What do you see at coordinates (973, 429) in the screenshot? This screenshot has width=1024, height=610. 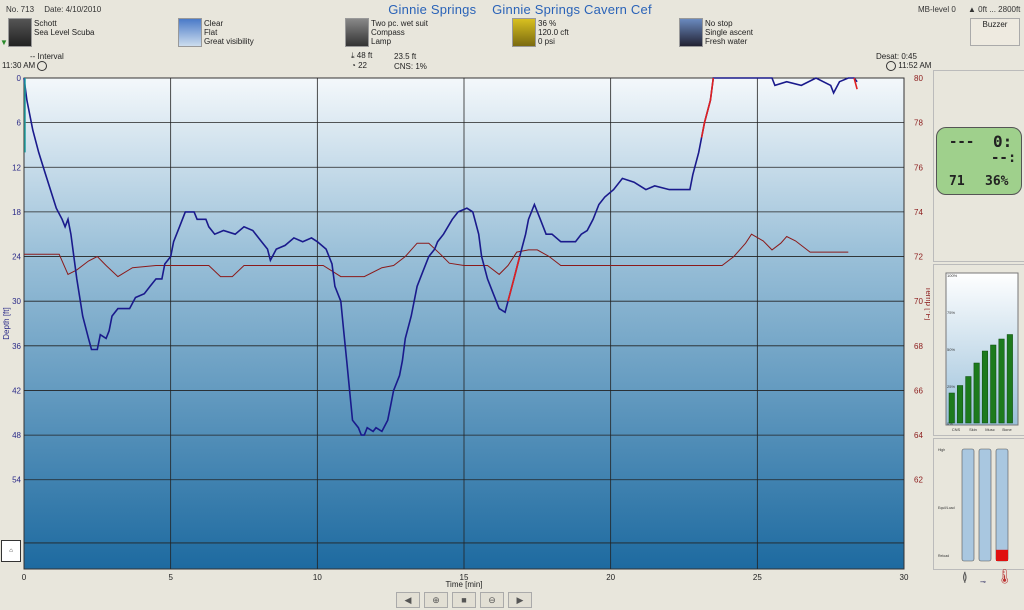 I see `saturation-x-label: Skin` at bounding box center [973, 429].